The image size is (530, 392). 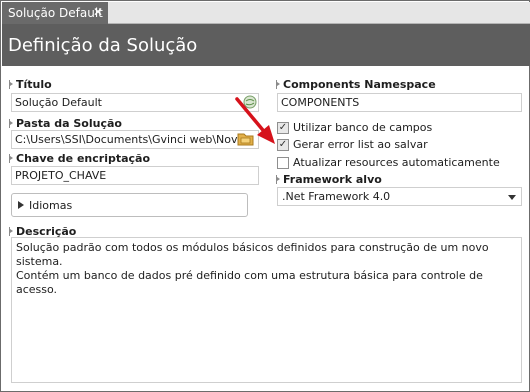 I want to click on close-icon: ✕, so click(x=98, y=12).